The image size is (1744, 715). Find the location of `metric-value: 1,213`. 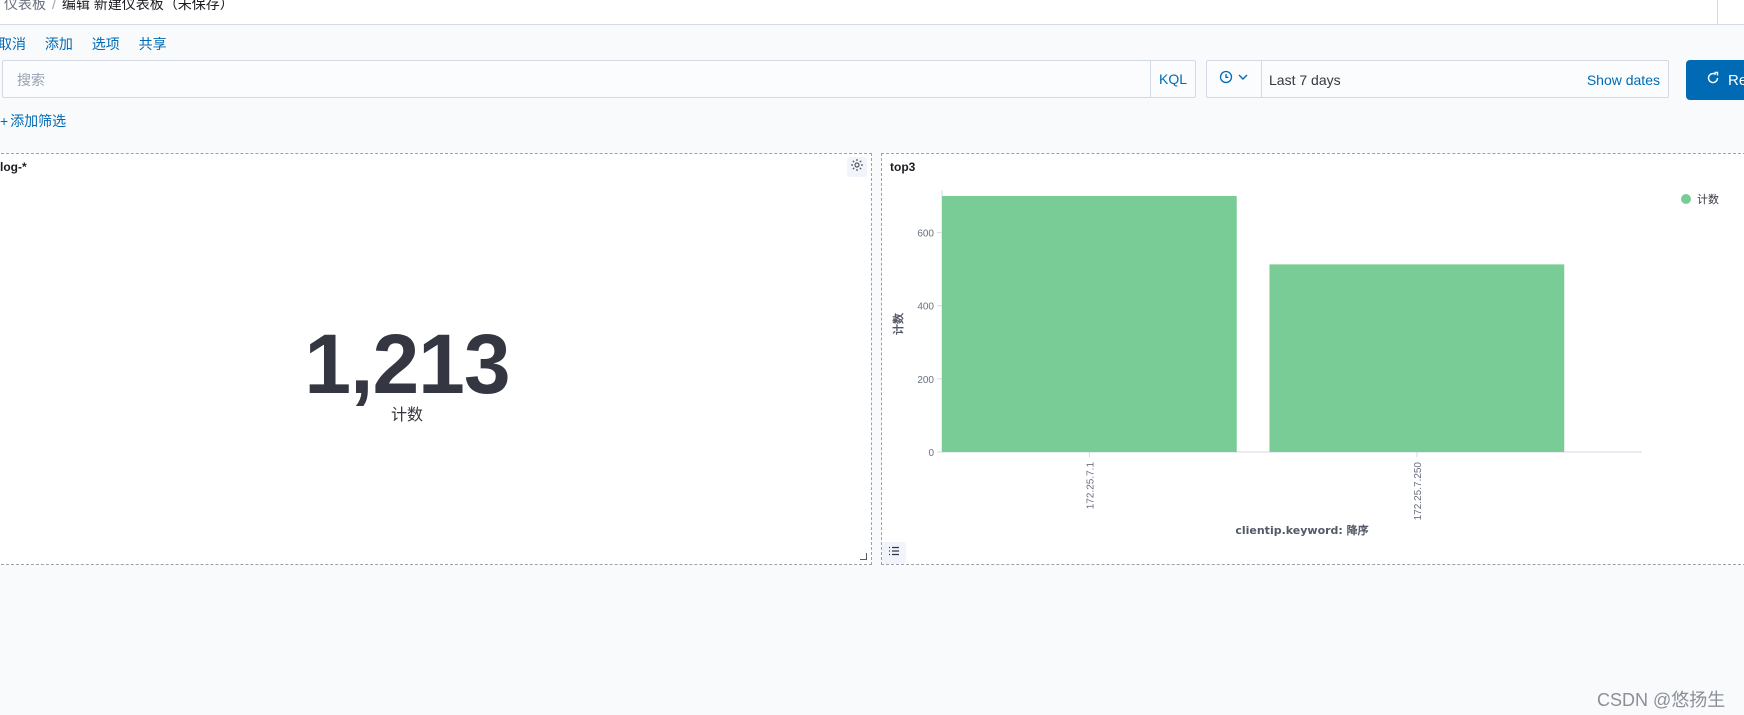

metric-value: 1,213 is located at coordinates (407, 364).